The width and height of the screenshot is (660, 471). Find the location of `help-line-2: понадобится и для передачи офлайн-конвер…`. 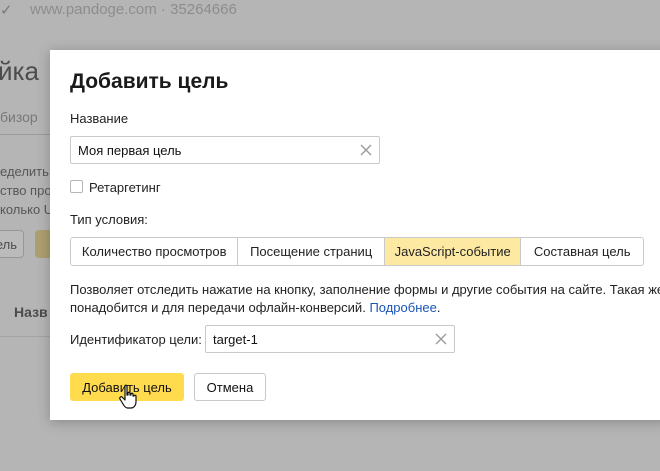

help-line-2: понадобится и для передачи офлайн-конвер… is located at coordinates (365, 308).